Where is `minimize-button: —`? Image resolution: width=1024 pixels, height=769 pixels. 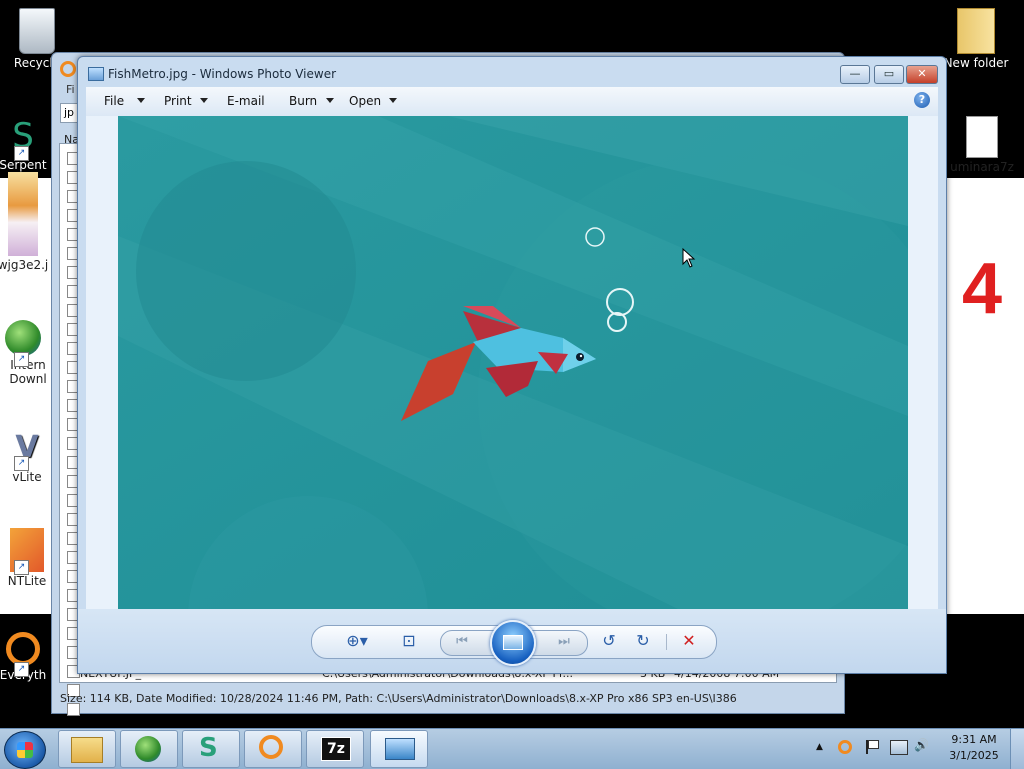 minimize-button: — is located at coordinates (855, 74).